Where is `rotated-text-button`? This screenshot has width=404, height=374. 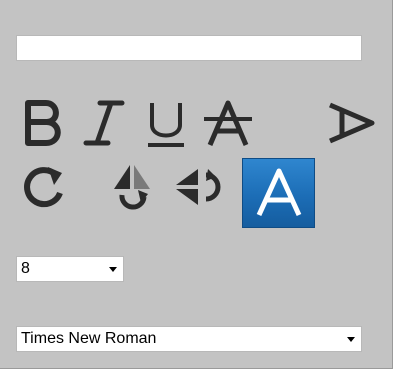 rotated-text-button is located at coordinates (350, 123).